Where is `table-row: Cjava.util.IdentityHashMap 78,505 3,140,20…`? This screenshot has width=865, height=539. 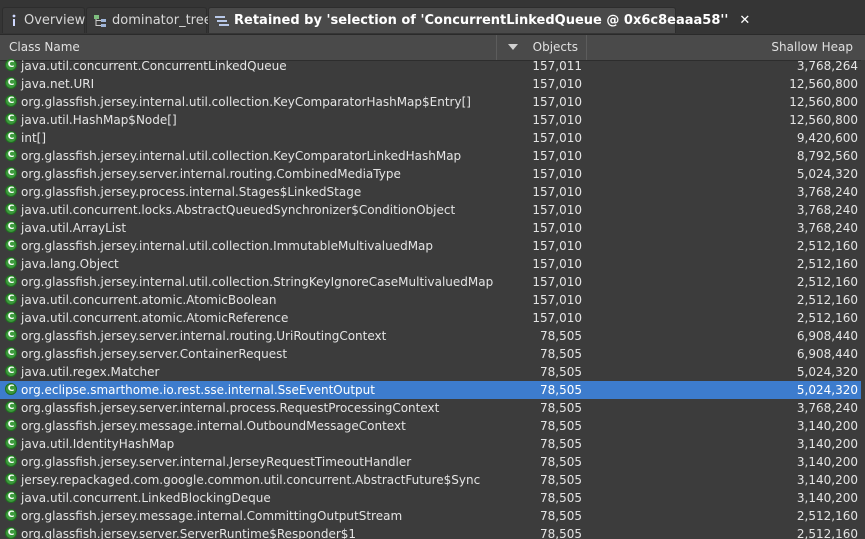
table-row: Cjava.util.IdentityHashMap 78,505 3,140,20… is located at coordinates (432, 444).